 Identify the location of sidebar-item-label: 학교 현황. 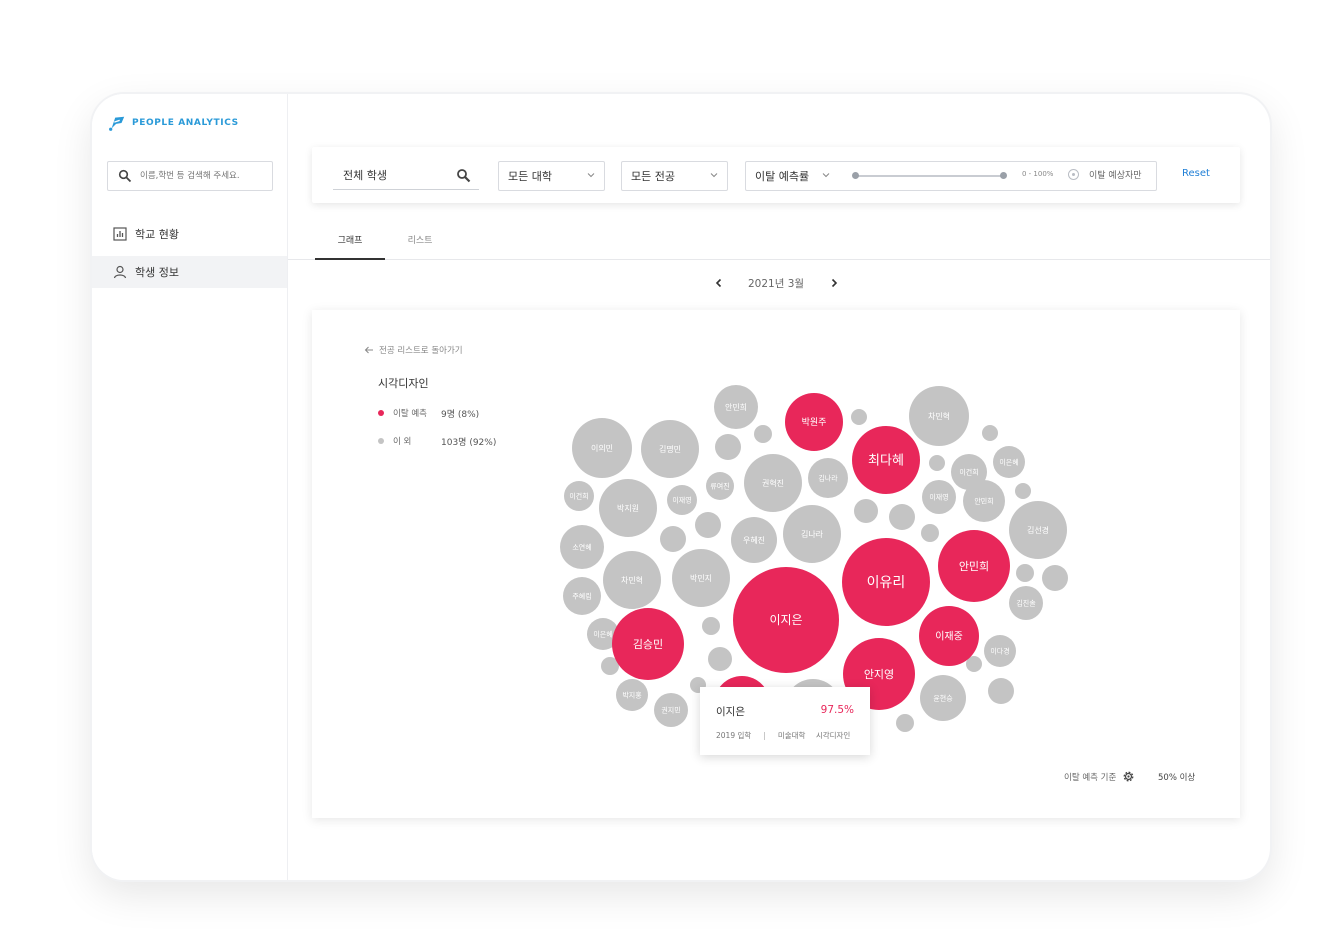
(157, 234).